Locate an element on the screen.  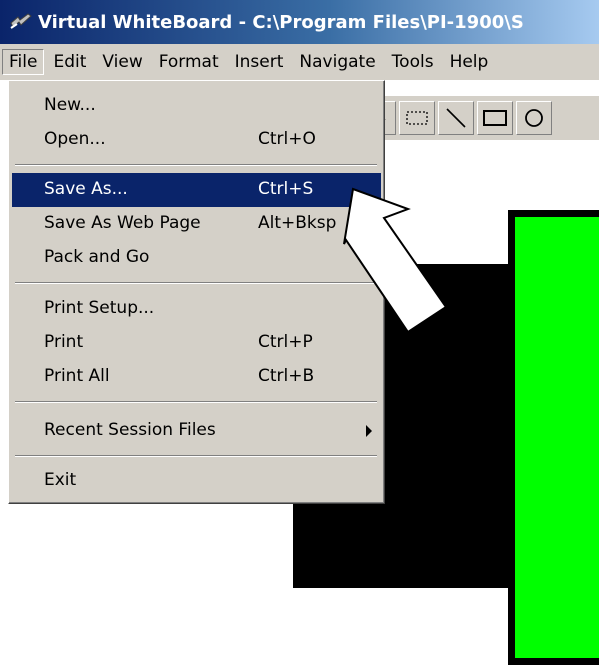
rectangle-tool-button is located at coordinates (495, 118).